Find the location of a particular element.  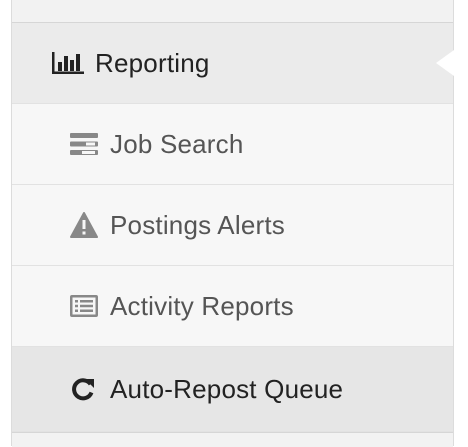

search-list-icon is located at coordinates (84, 144).